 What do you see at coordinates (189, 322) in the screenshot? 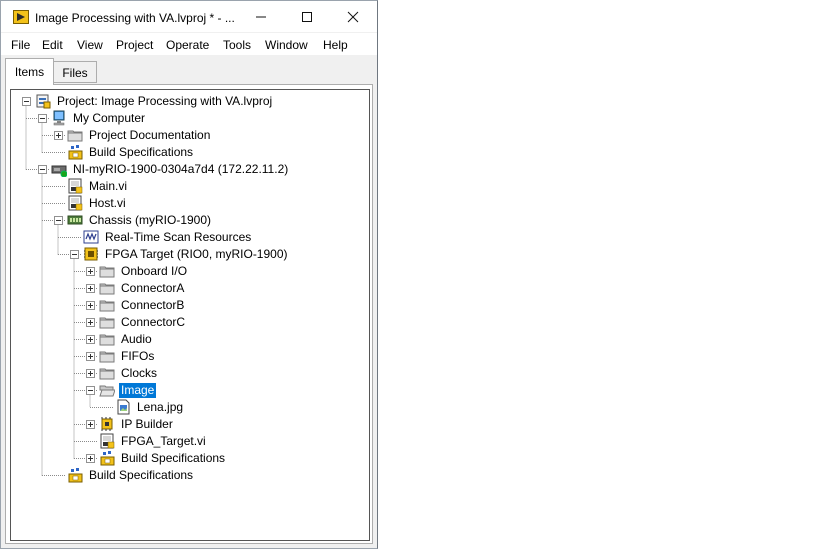
I see `tree-item: ConnectorC` at bounding box center [189, 322].